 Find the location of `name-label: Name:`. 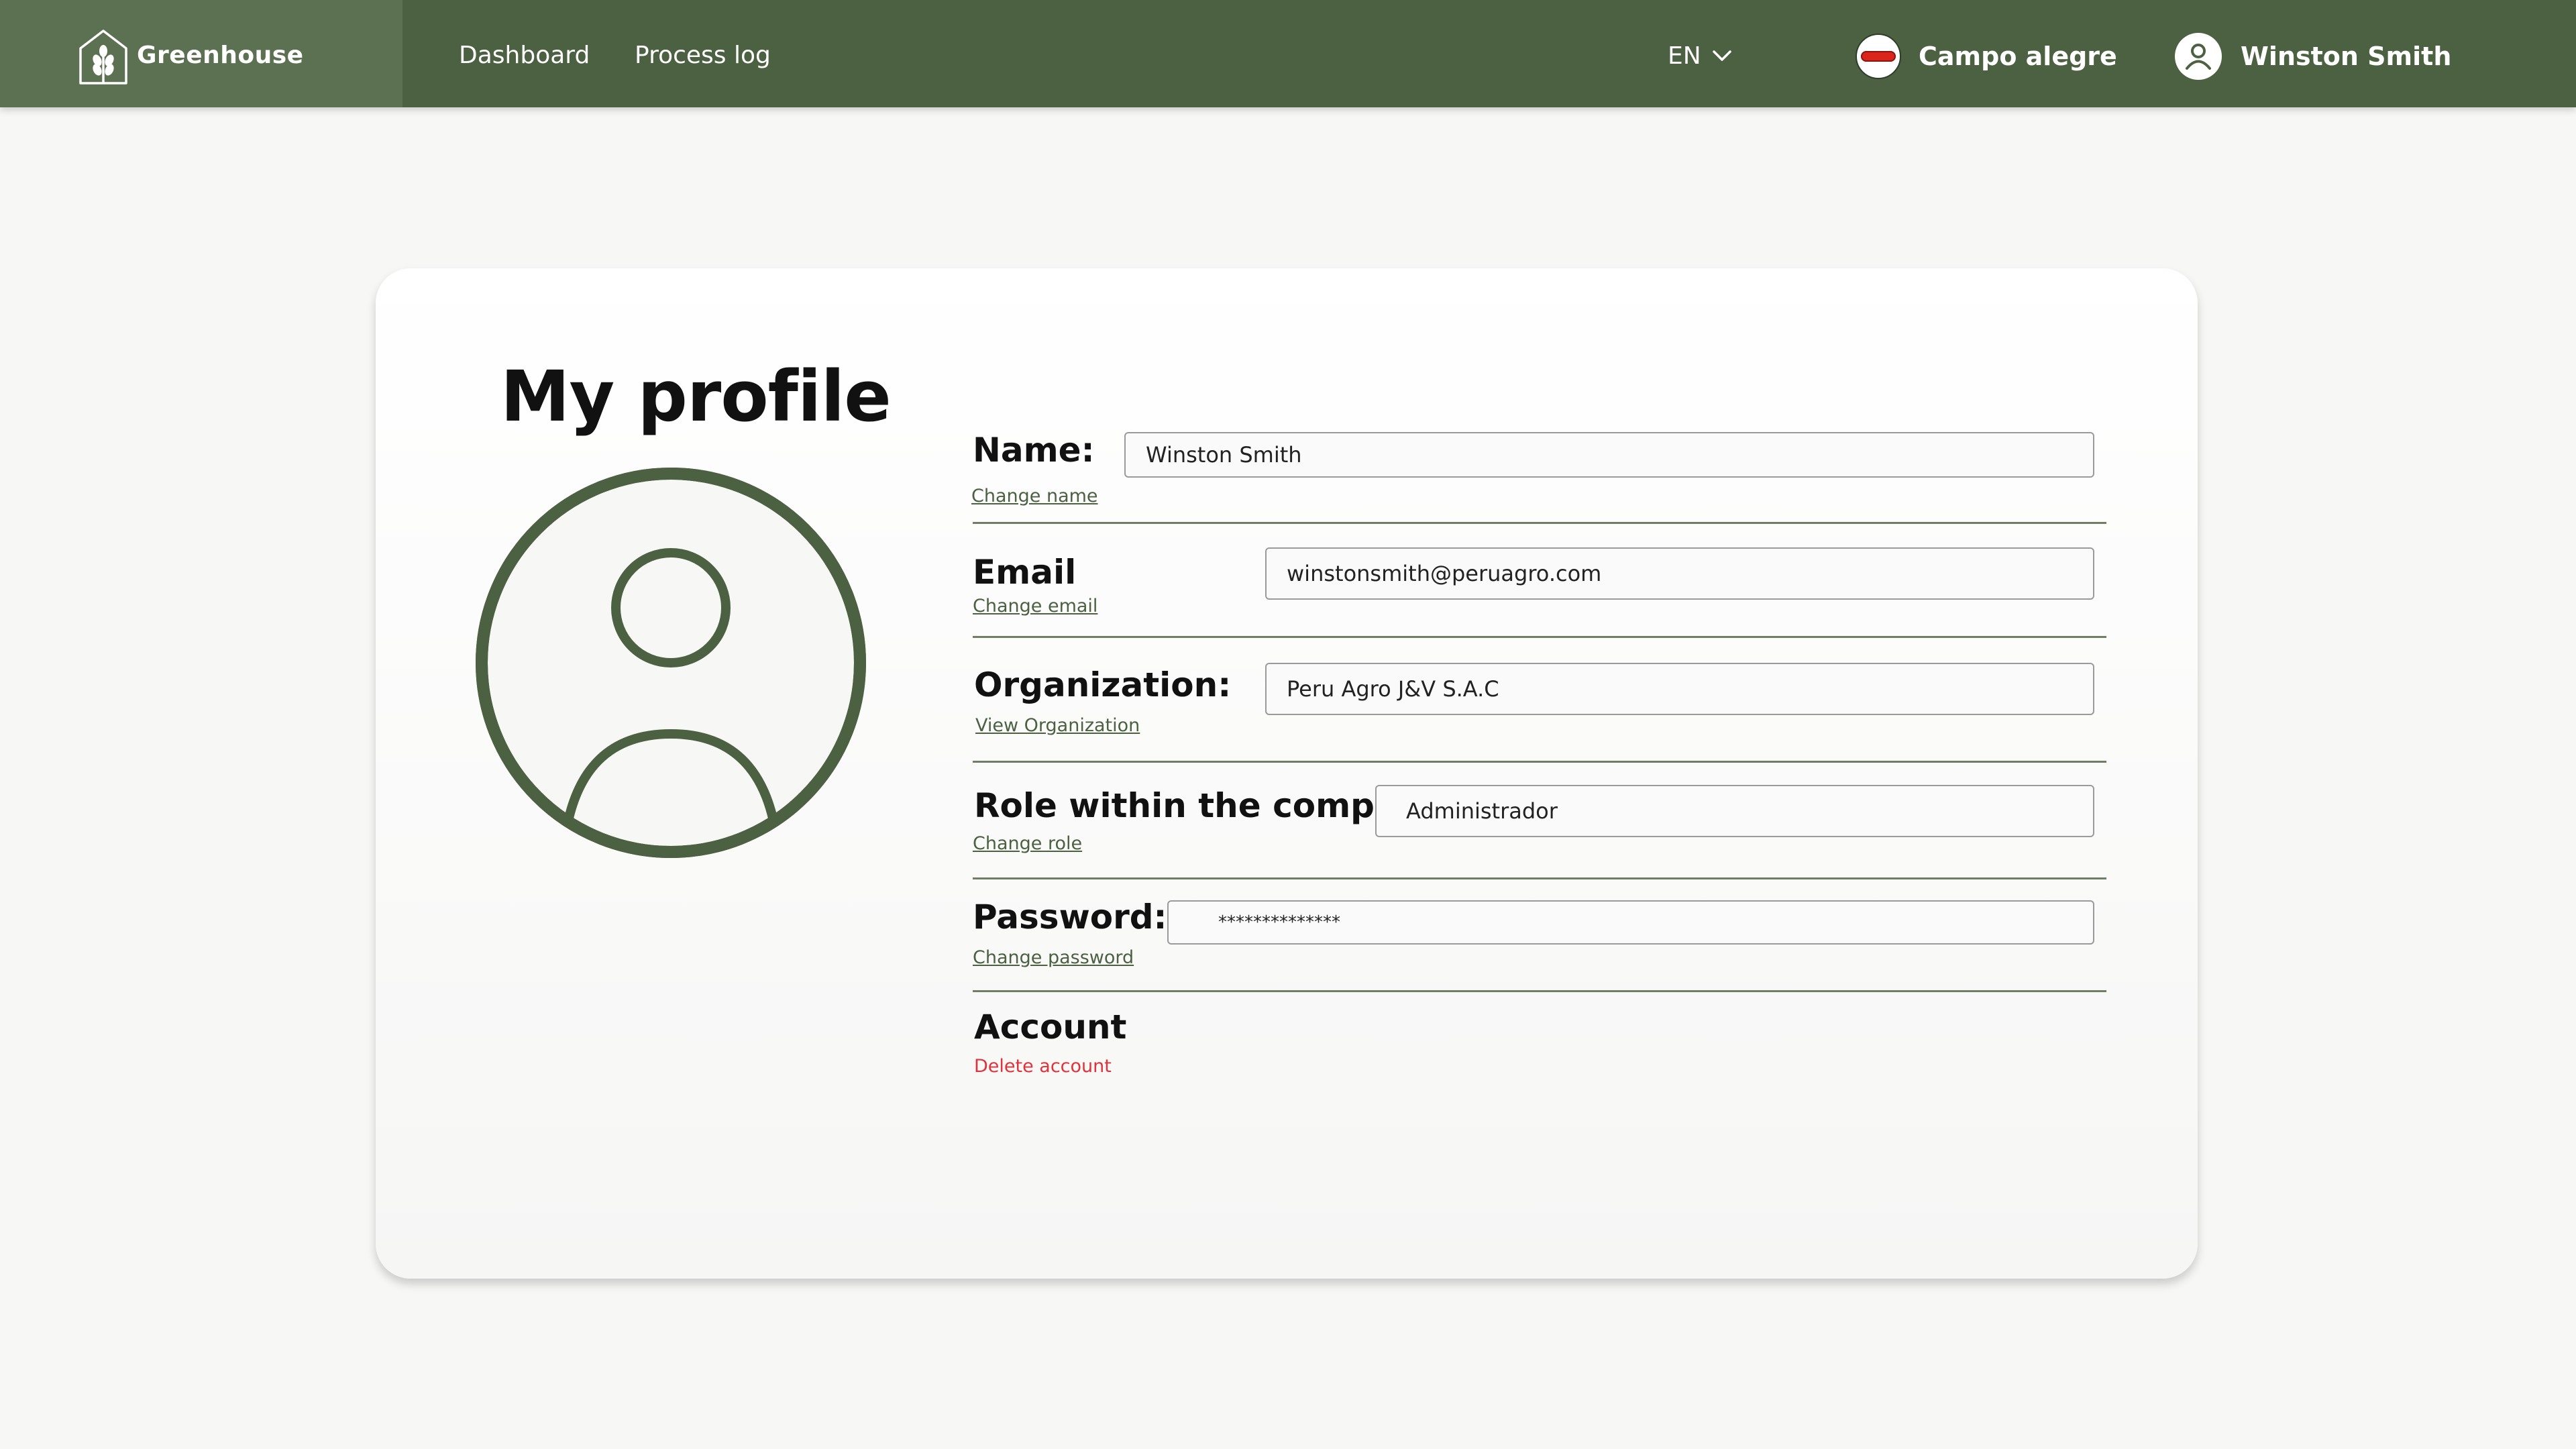

name-label: Name: is located at coordinates (1034, 450).